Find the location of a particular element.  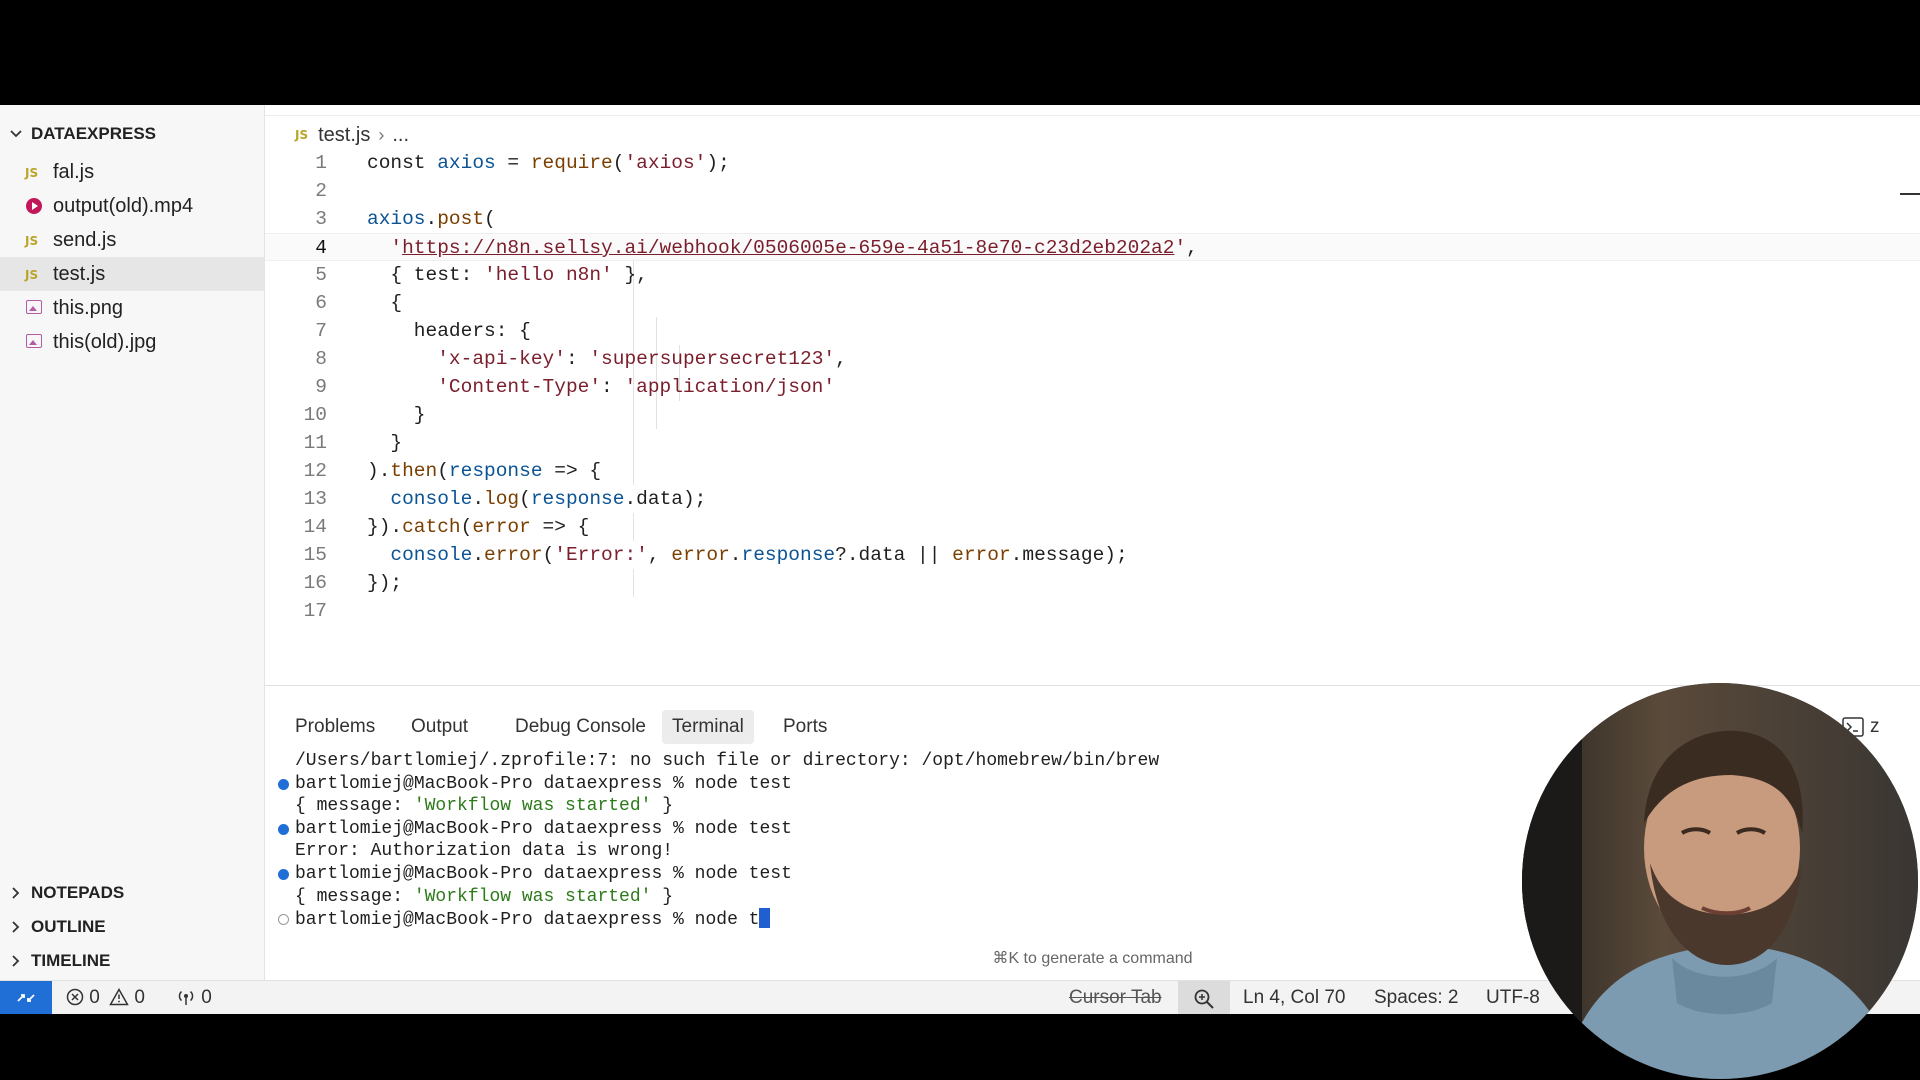

indentation-status: Spaces: 2 is located at coordinates (1416, 997).